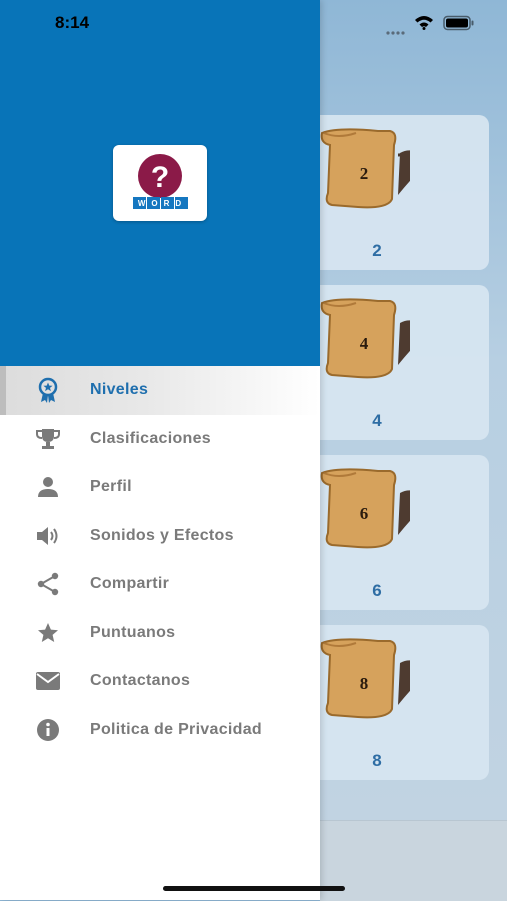  I want to click on menu-item-compartir: Compartir, so click(160, 584).